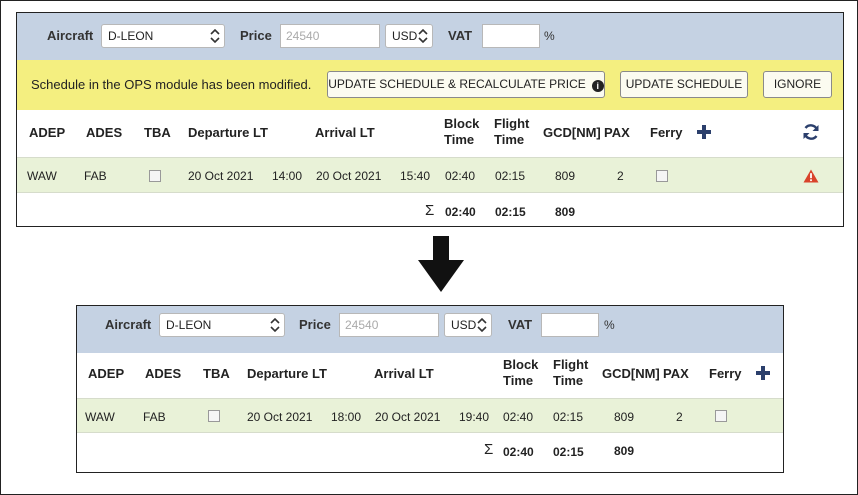 This screenshot has height=495, width=858. Describe the element at coordinates (797, 84) in the screenshot. I see `ignore-button: IGNORE` at that location.